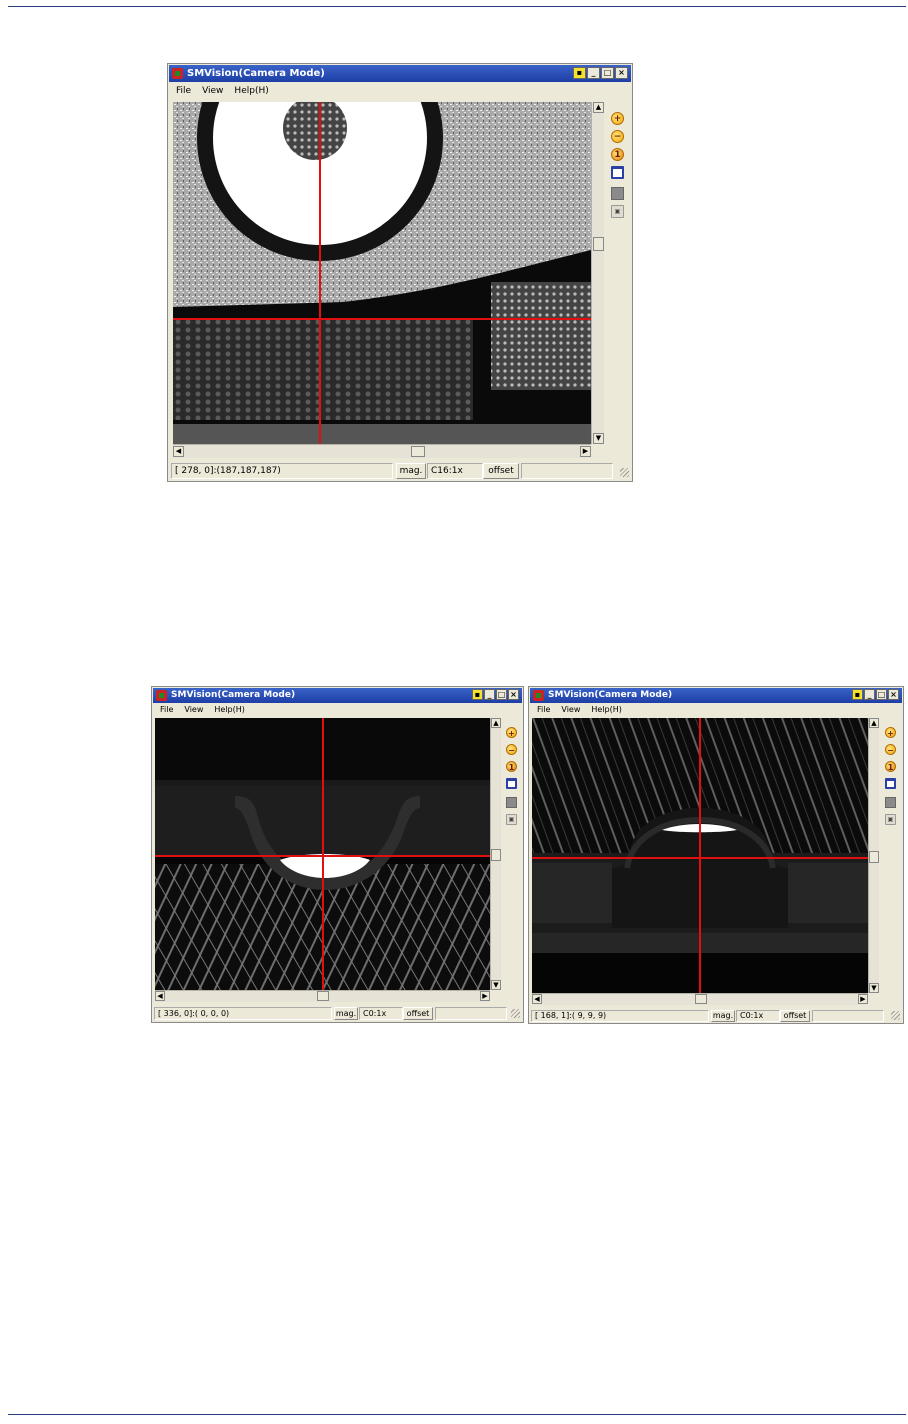 The width and height of the screenshot is (908, 1424). Describe the element at coordinates (457, 1414) in the screenshot. I see `bottom-rule` at that location.